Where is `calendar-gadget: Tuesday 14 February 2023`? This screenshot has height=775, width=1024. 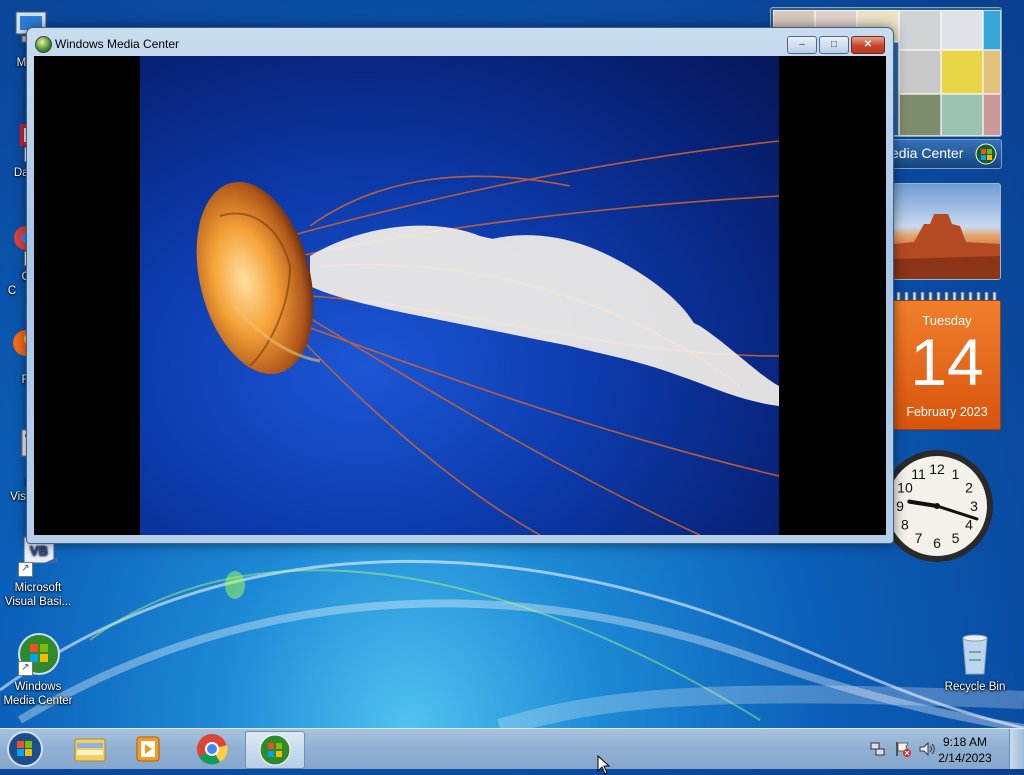
calendar-gadget: Tuesday 14 February 2023 is located at coordinates (947, 361).